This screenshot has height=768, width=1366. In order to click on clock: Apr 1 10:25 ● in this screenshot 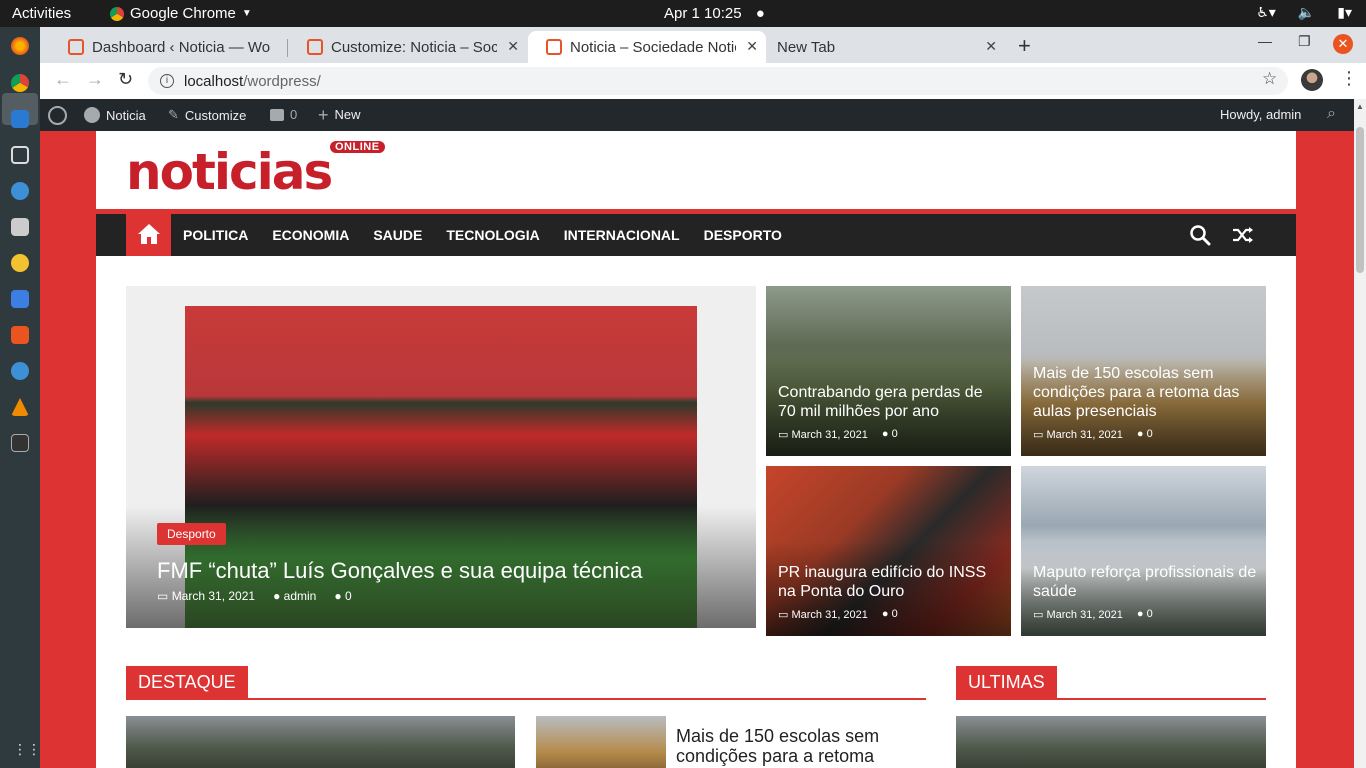, I will do `click(714, 13)`.